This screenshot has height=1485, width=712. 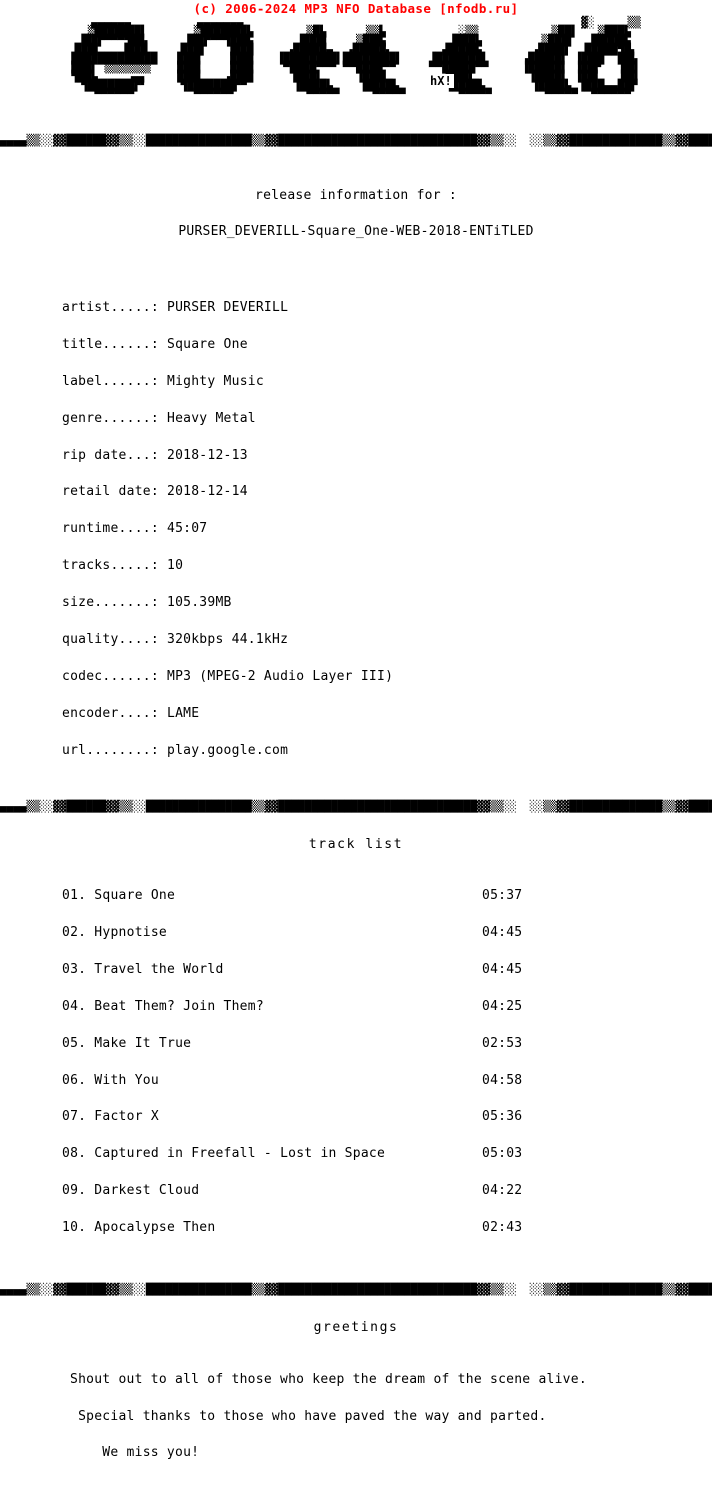 What do you see at coordinates (110, 307) in the screenshot?
I see `metadata-label-artist: artist.....:` at bounding box center [110, 307].